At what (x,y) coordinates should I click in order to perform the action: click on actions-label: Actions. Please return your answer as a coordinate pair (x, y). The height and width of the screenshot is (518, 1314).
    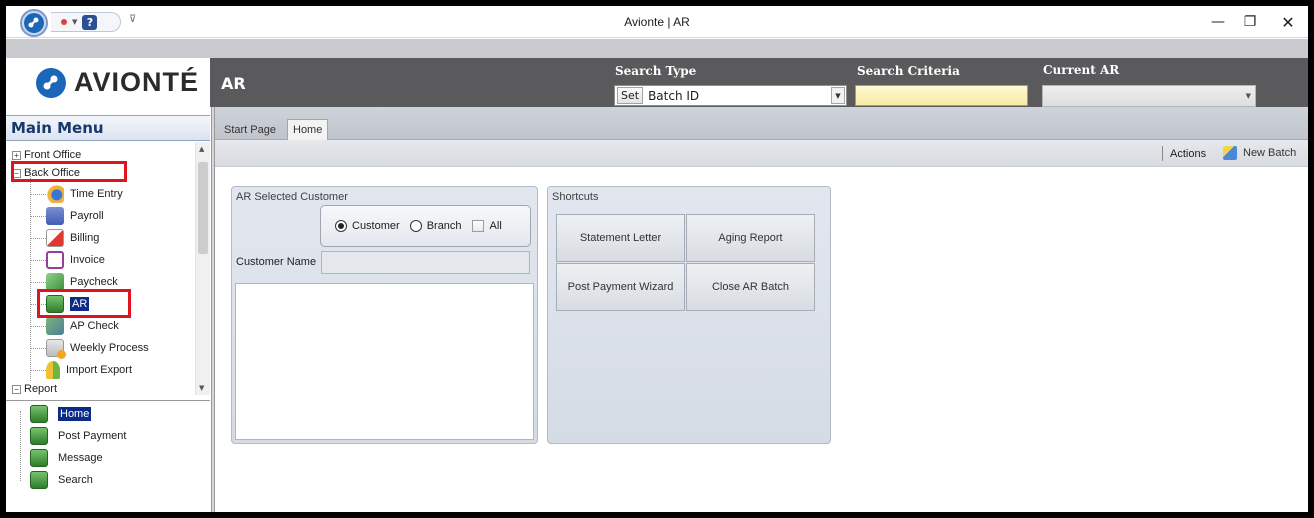
    Looking at the image, I should click on (1188, 154).